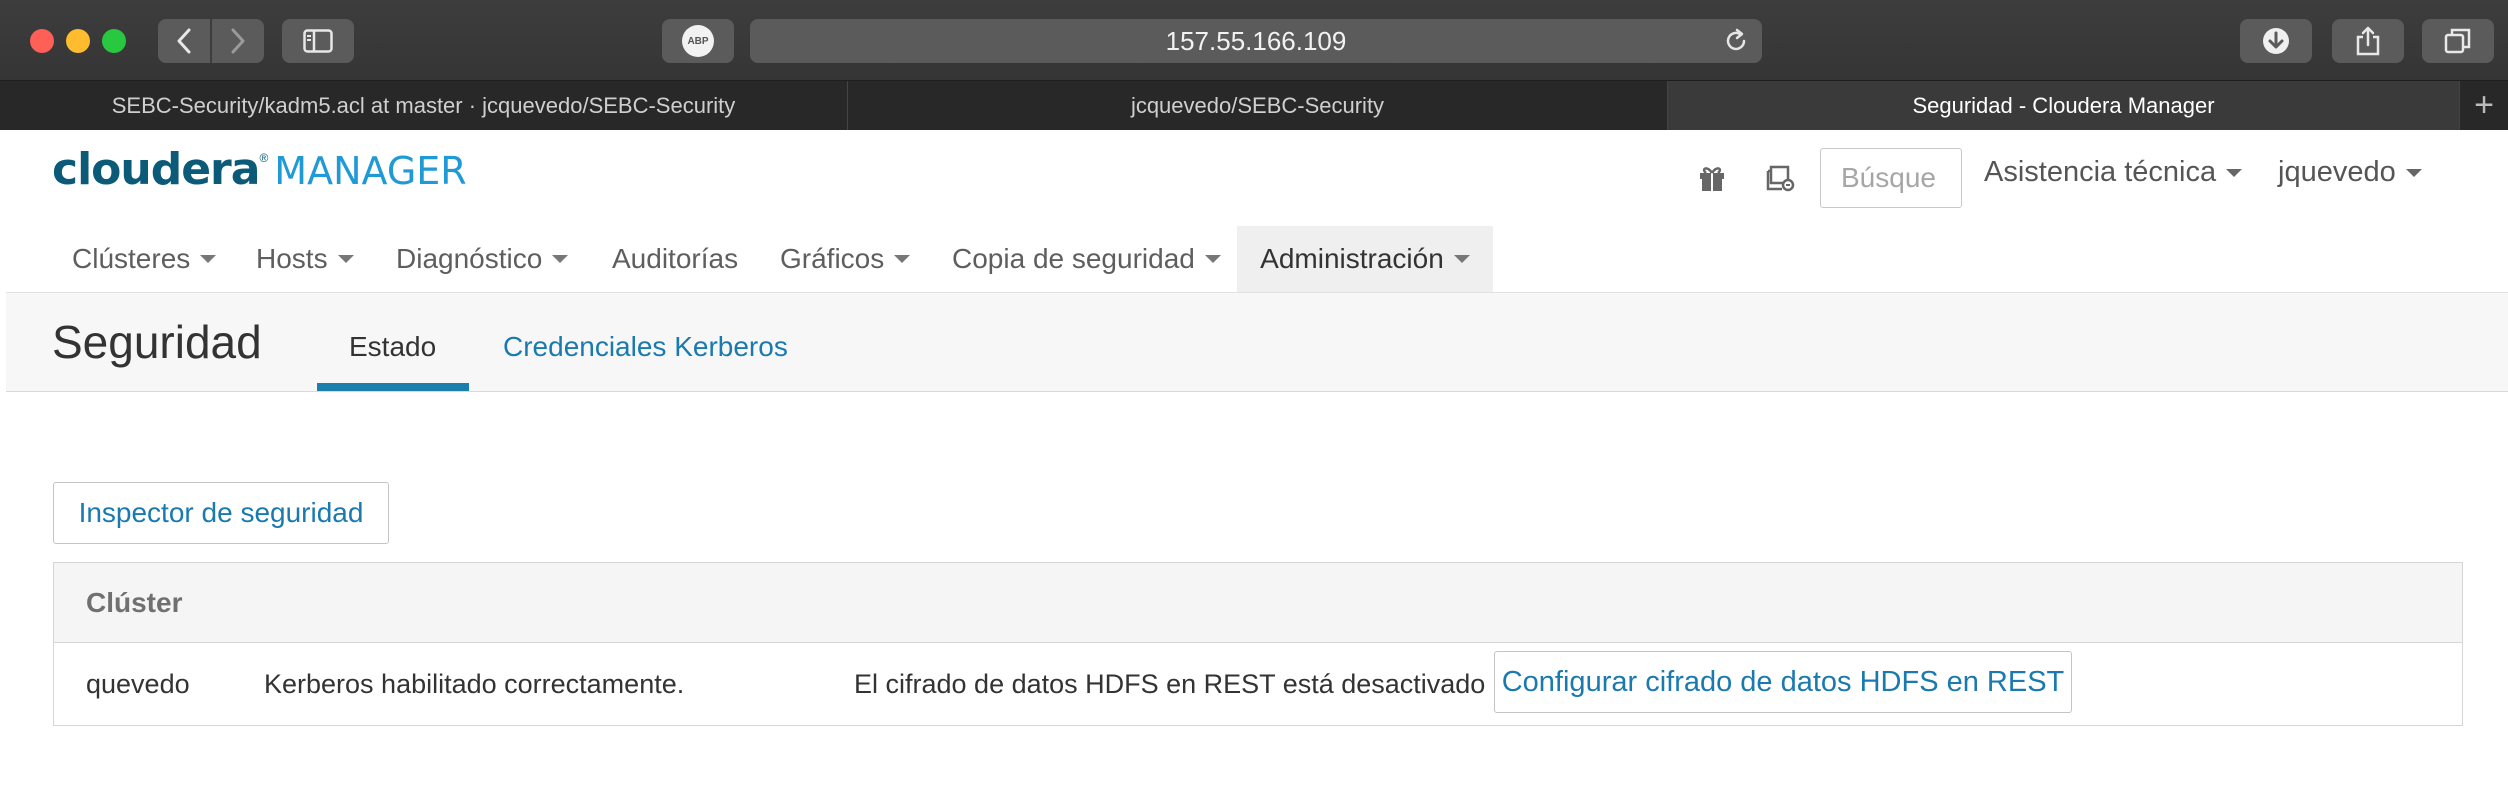  What do you see at coordinates (1780, 178) in the screenshot?
I see `parcels-icon` at bounding box center [1780, 178].